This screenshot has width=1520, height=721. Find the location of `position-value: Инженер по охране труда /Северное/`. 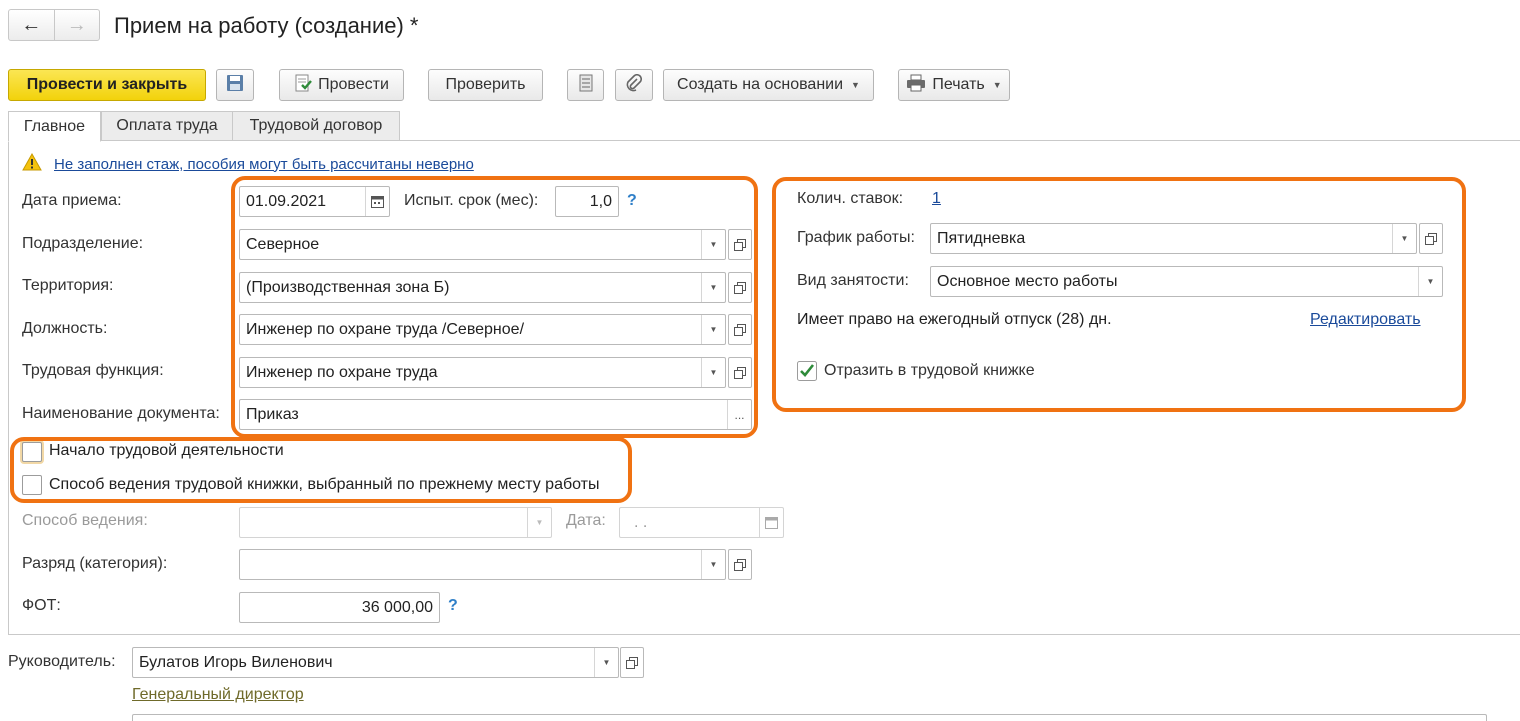

position-value: Инженер по охране труда /Северное/ is located at coordinates (385, 329).